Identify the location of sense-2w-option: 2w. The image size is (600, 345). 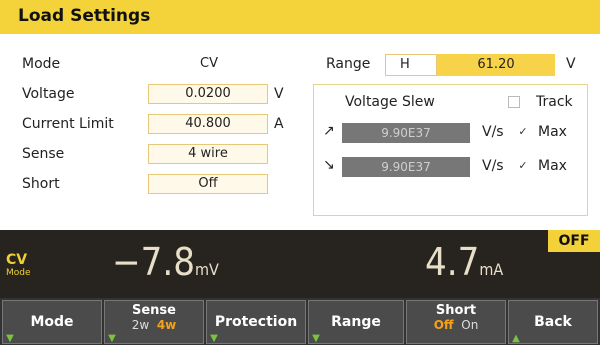
(140, 325).